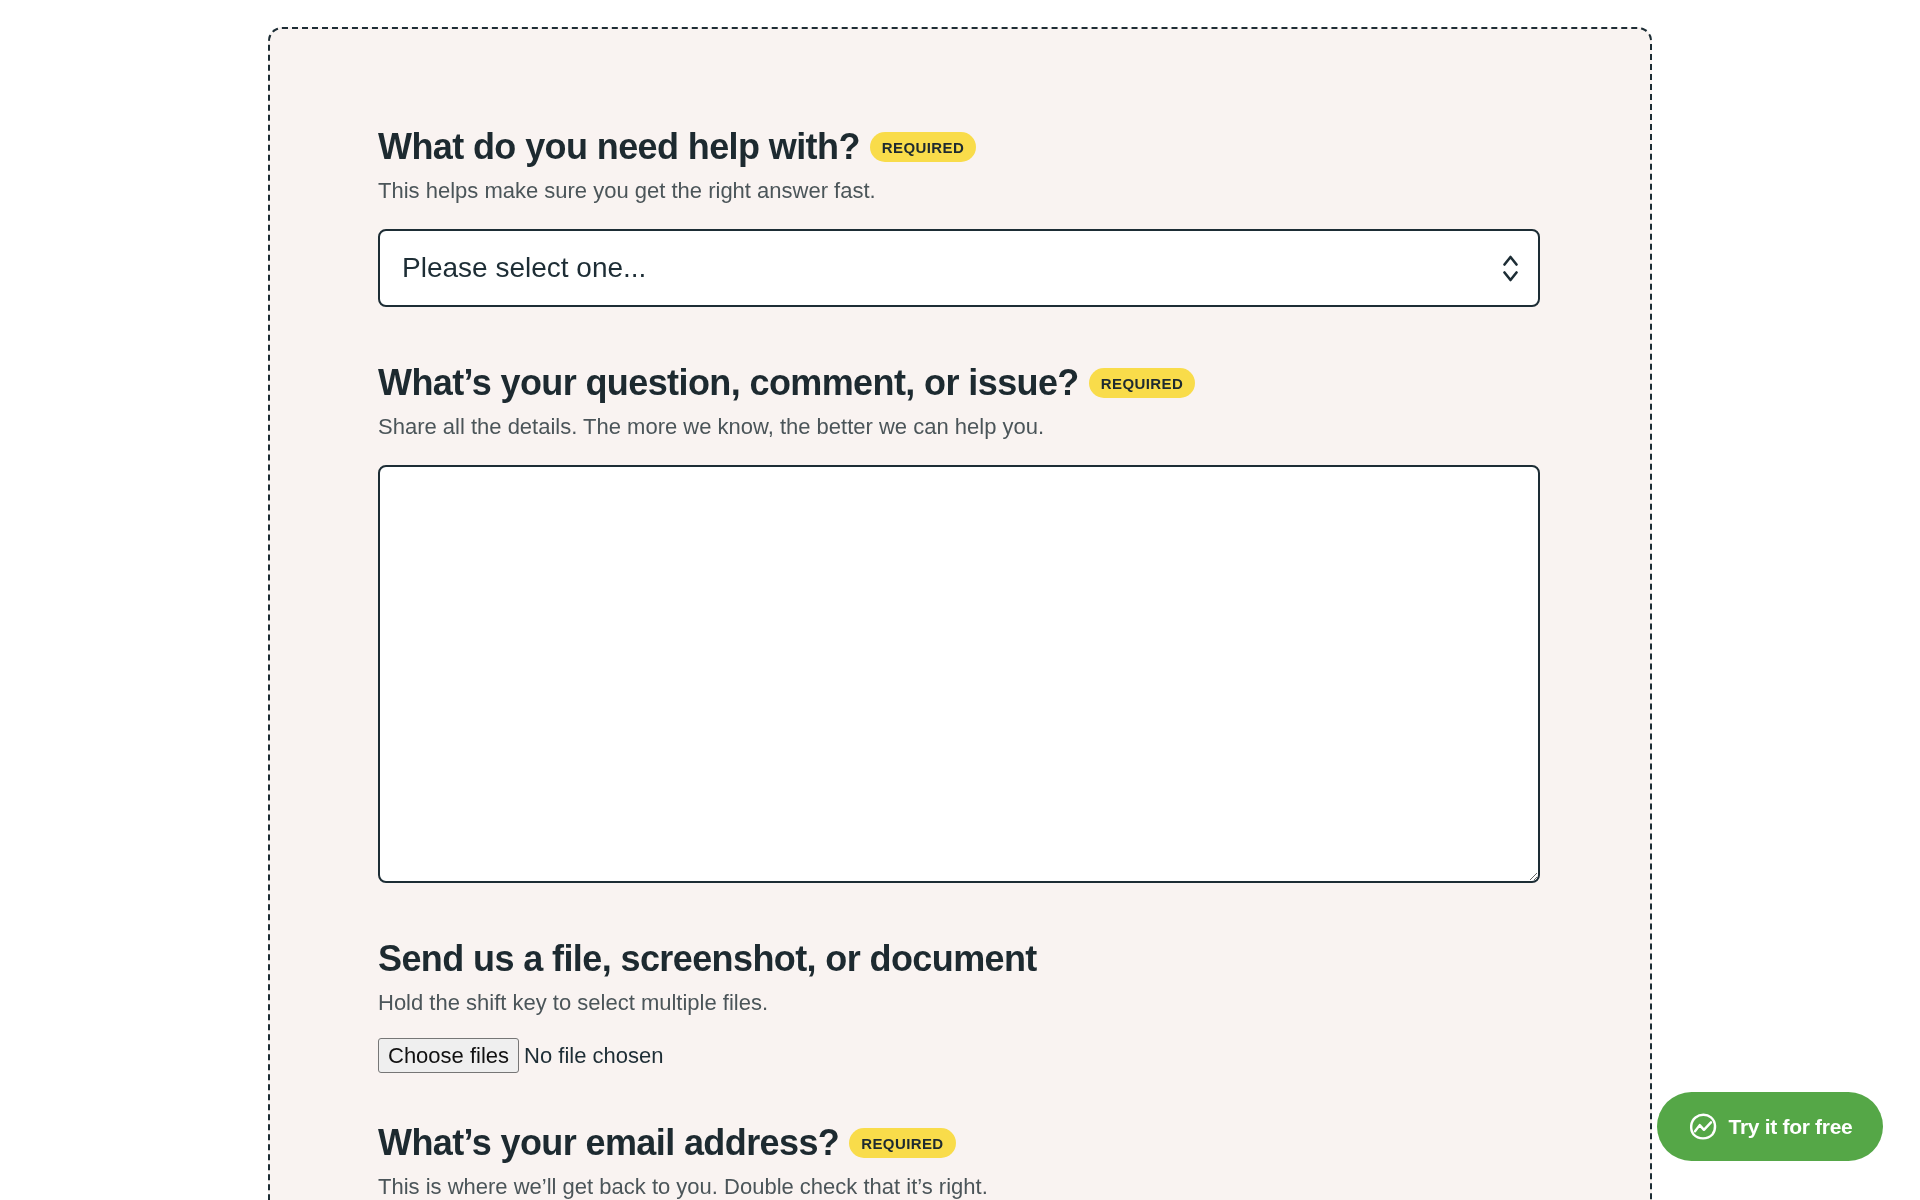 Image resolution: width=1920 pixels, height=1200 pixels. I want to click on field-heading: Send us a file, screenshot, or document, so click(707, 959).